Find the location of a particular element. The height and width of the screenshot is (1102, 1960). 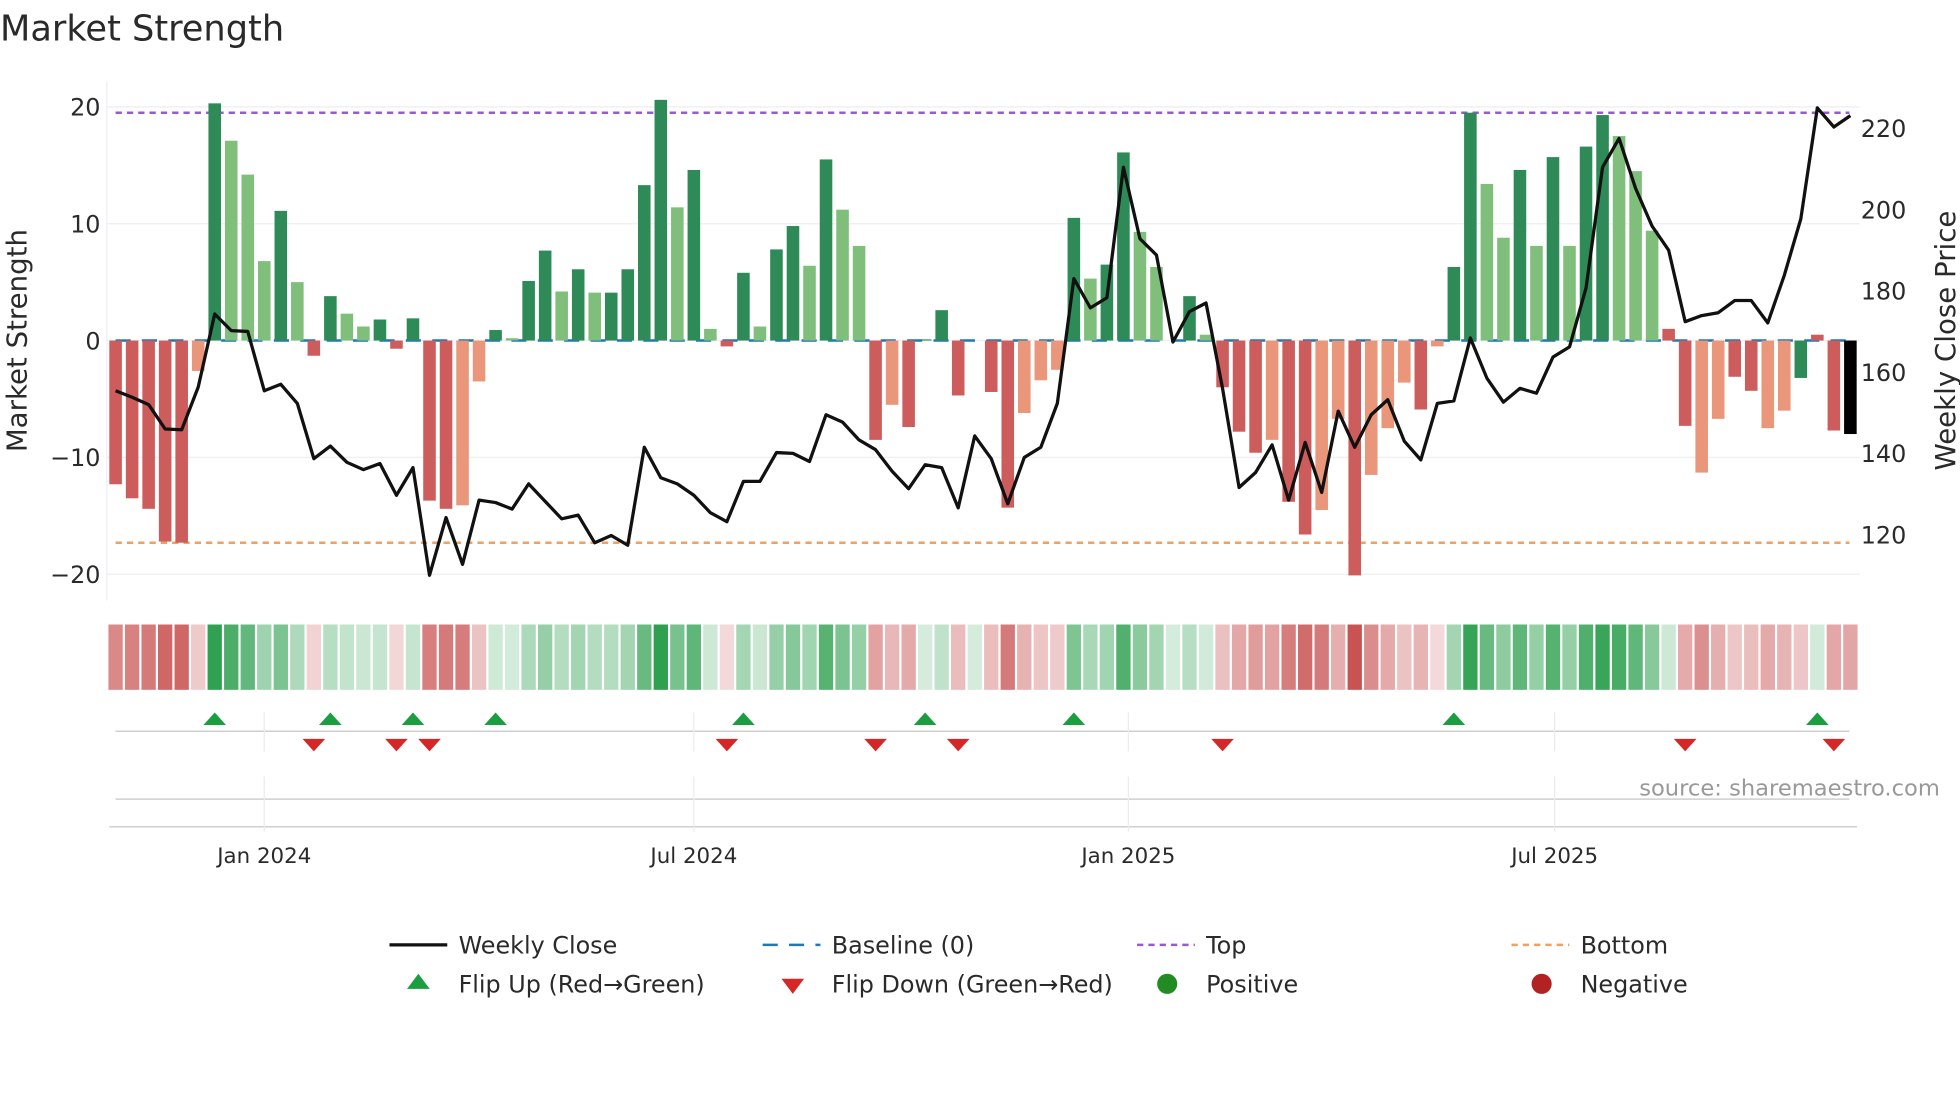

y-tick-label: −20 is located at coordinates (75, 575).